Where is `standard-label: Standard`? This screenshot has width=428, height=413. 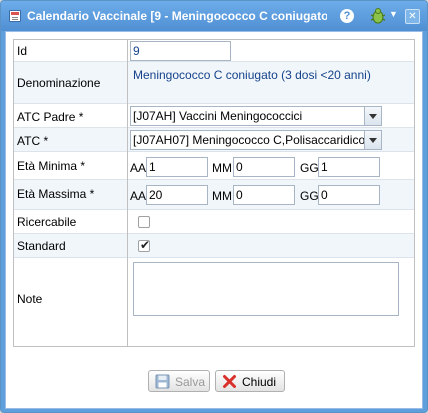 standard-label: Standard is located at coordinates (41, 246).